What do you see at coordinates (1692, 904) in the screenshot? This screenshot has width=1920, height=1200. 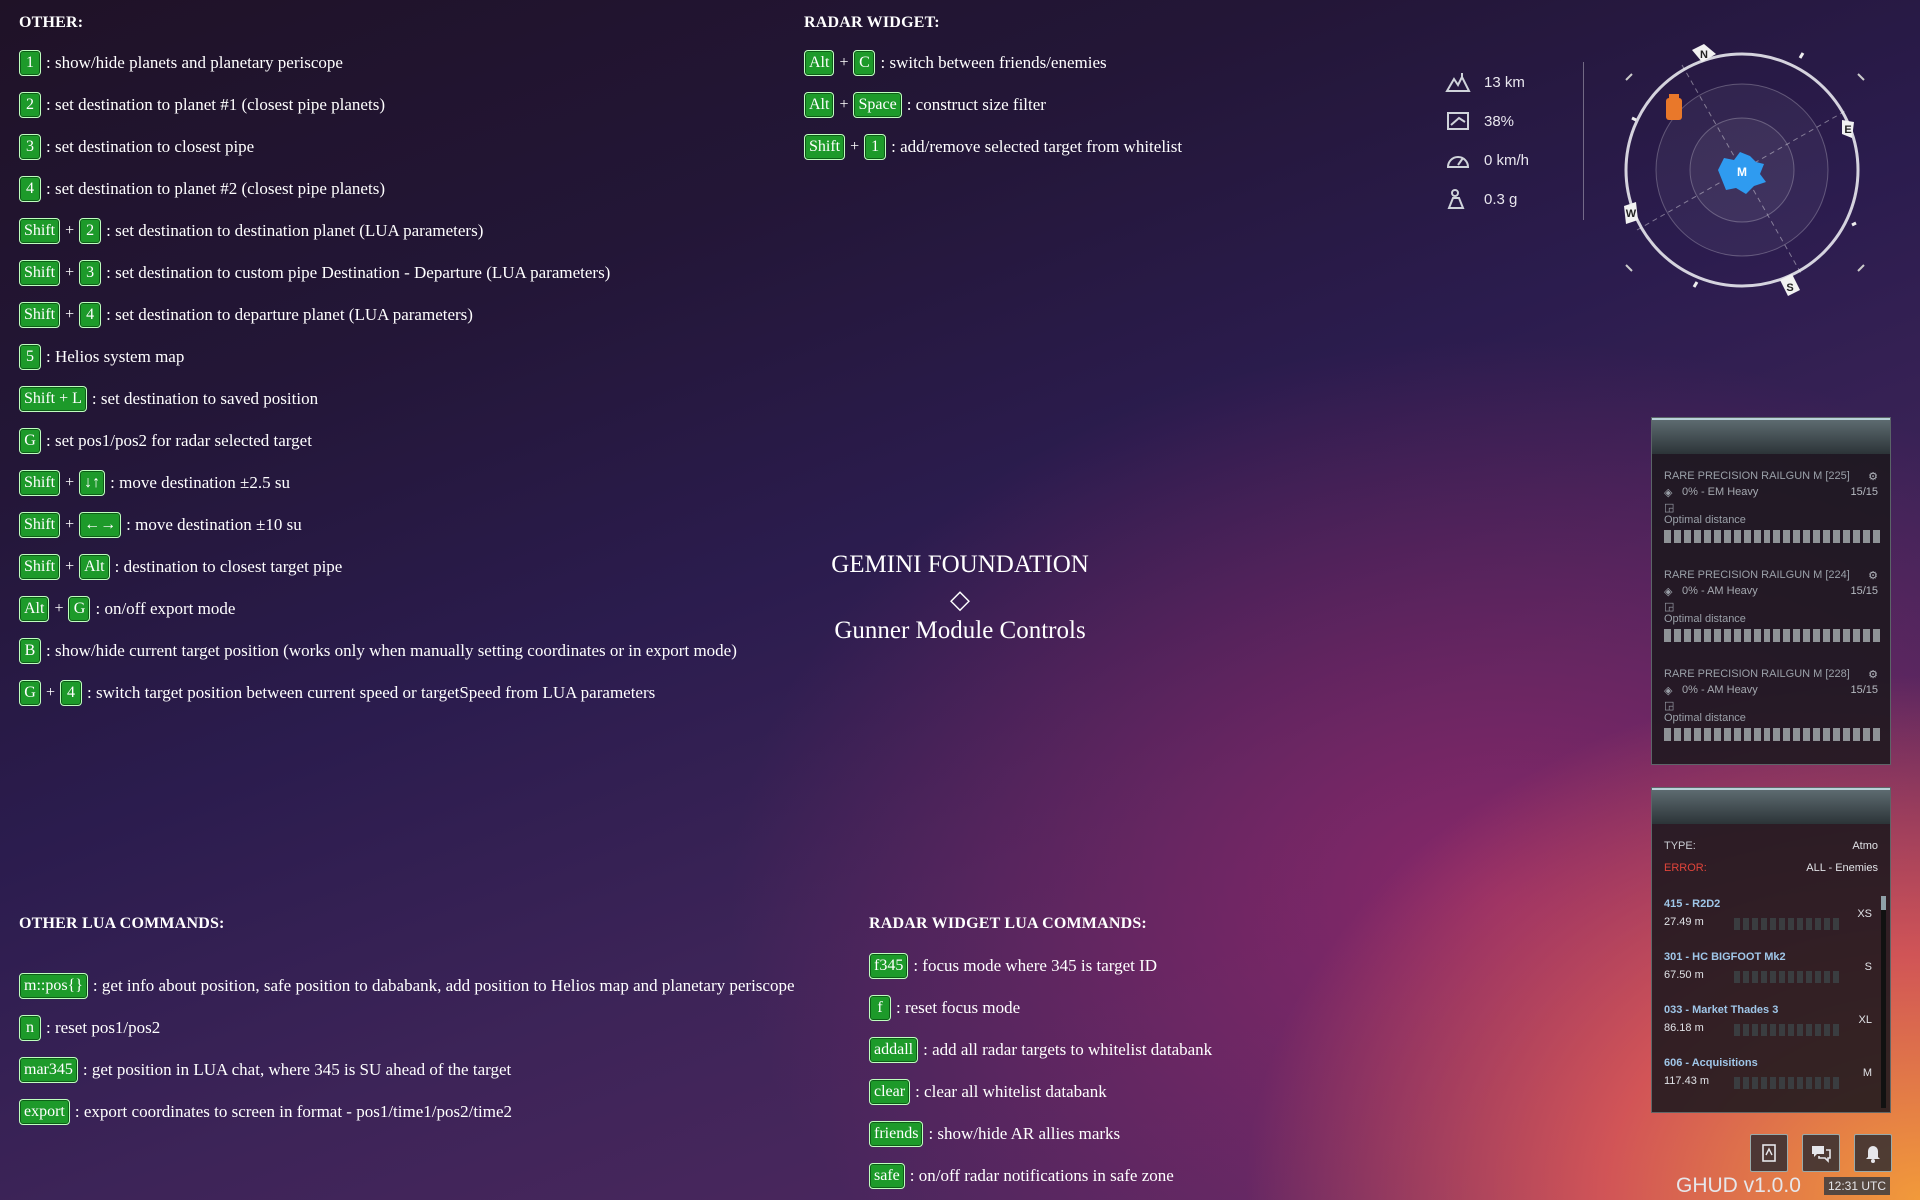 I see `target-name: 415 - R2D2` at bounding box center [1692, 904].